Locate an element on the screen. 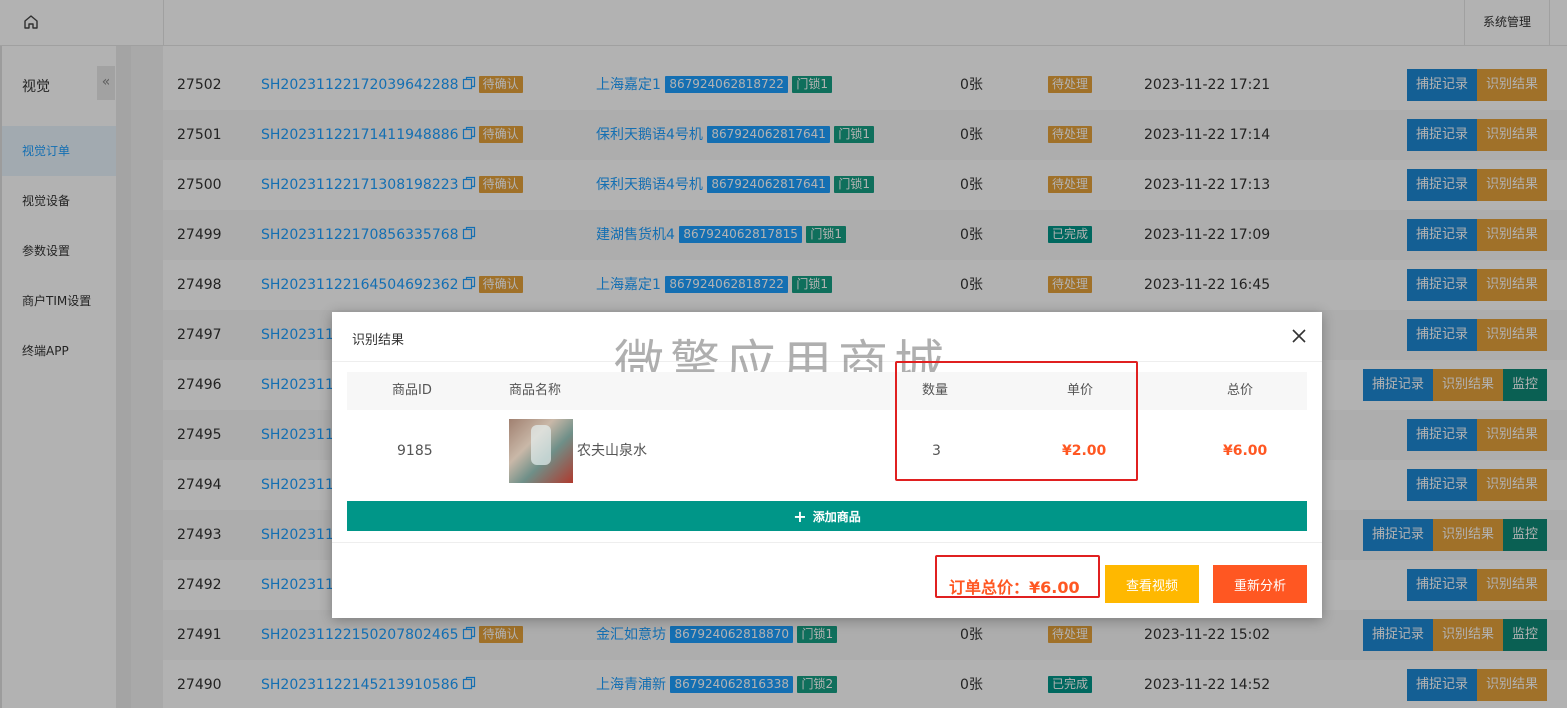 The width and height of the screenshot is (1567, 708). goods-thumbnail is located at coordinates (541, 451).